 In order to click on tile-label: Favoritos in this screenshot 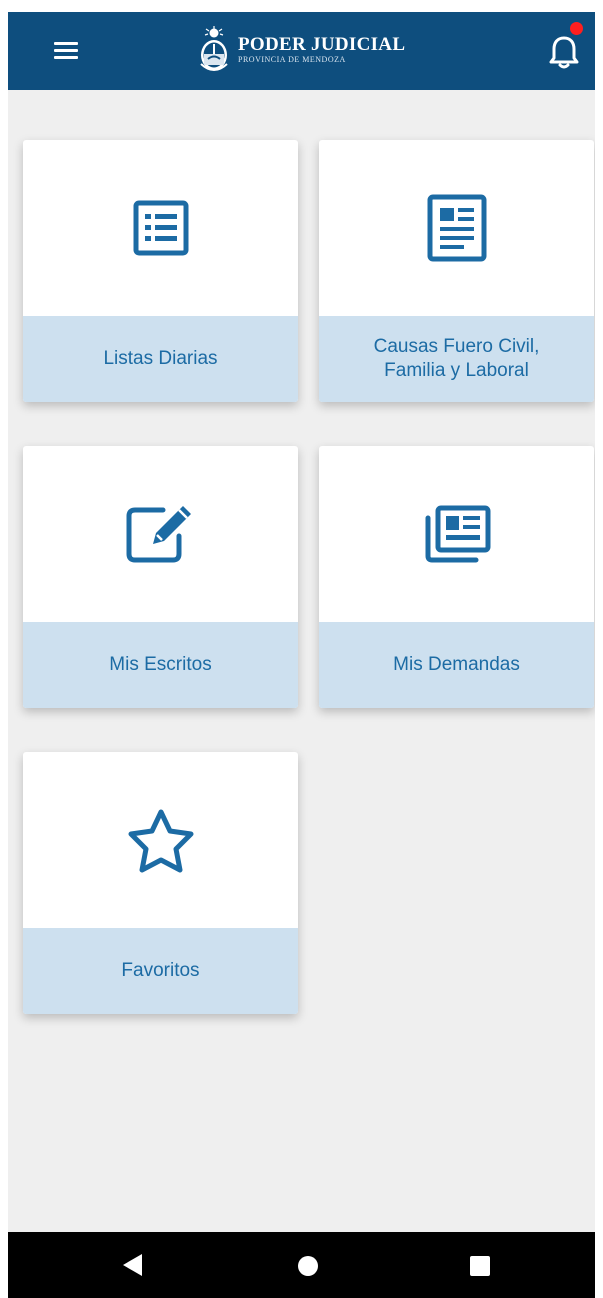, I will do `click(160, 970)`.